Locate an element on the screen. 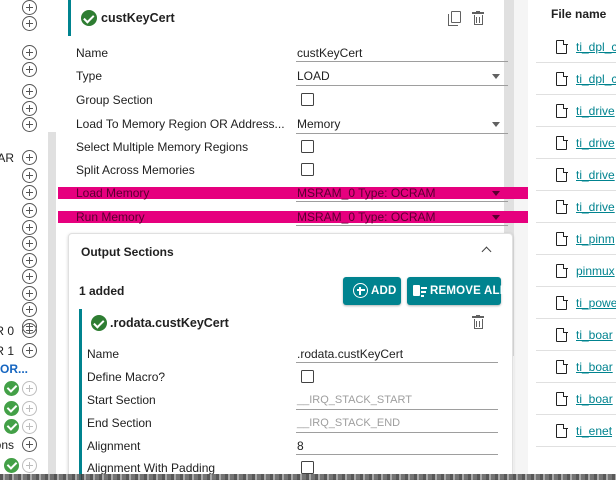 This screenshot has height=480, width=616. define-macro-checkbox is located at coordinates (307, 376).